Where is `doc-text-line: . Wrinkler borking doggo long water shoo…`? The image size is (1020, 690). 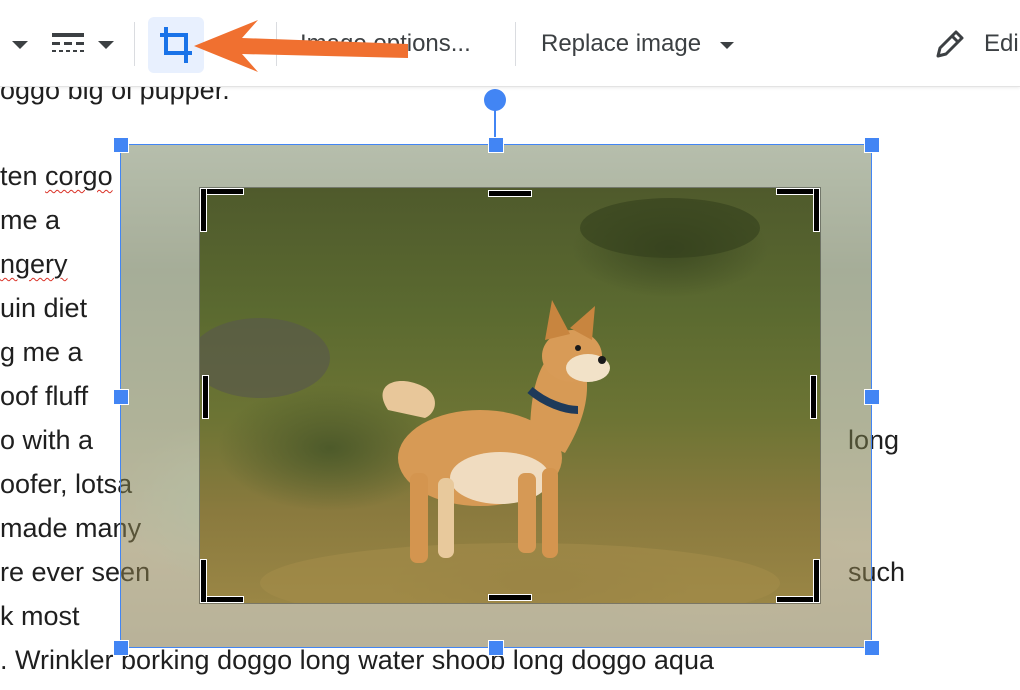 doc-text-line: . Wrinkler borking doggo long water shoo… is located at coordinates (357, 660).